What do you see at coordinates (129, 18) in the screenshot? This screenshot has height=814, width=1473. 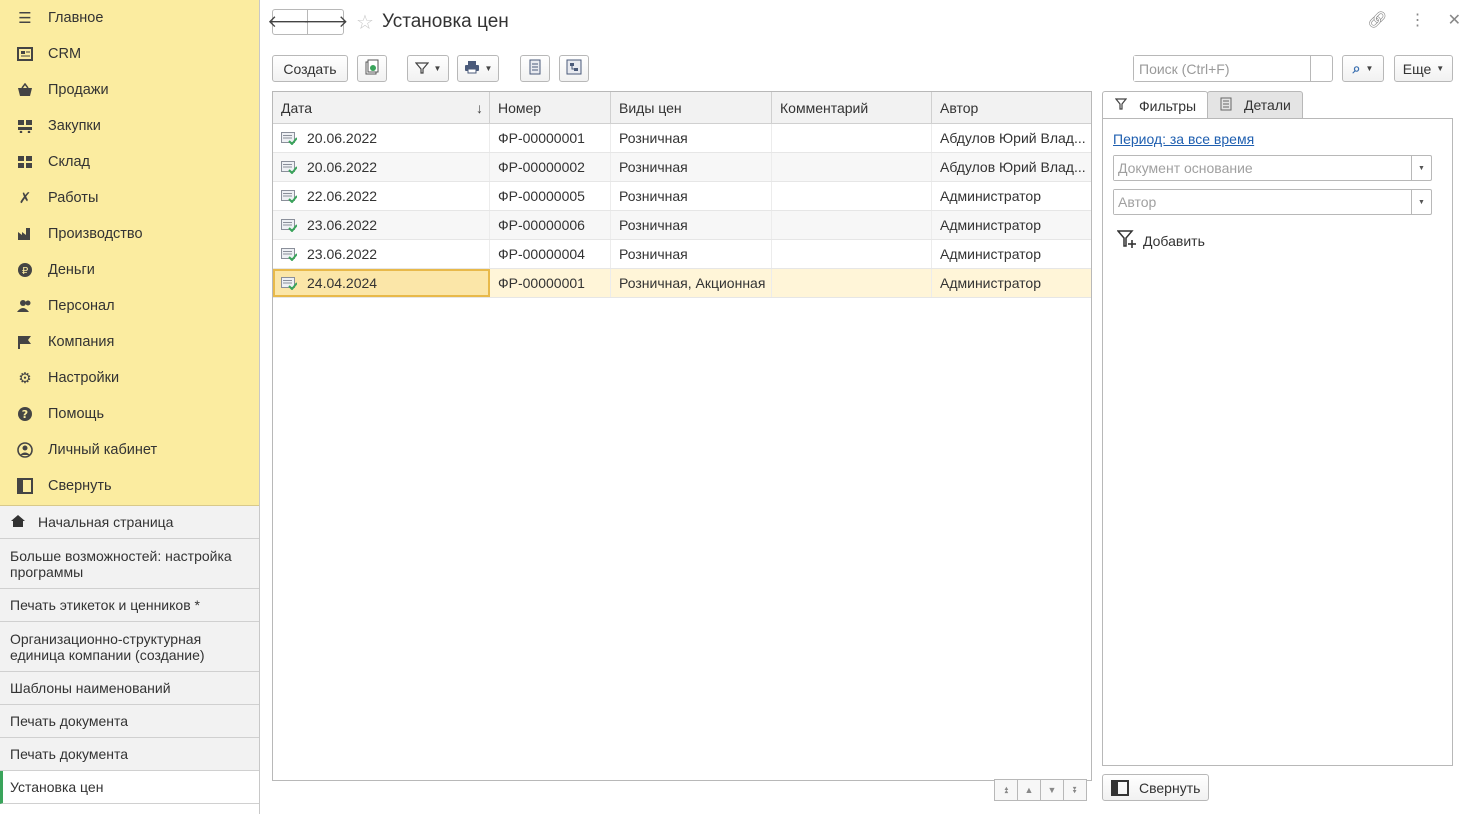 I see `section-main: ☰ Главное` at bounding box center [129, 18].